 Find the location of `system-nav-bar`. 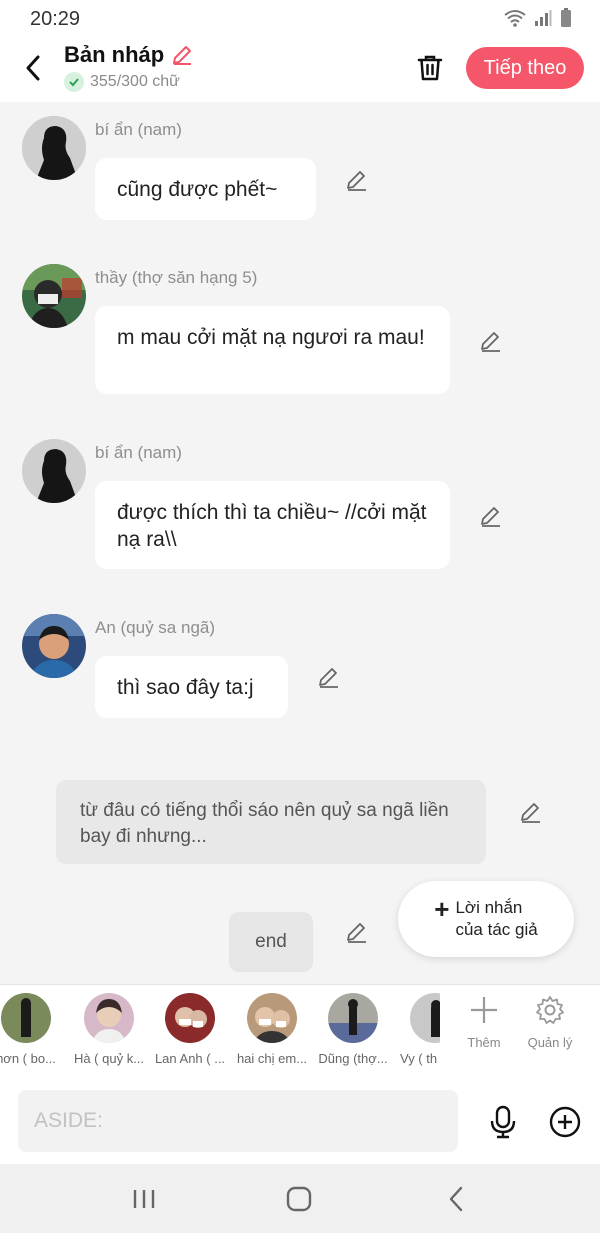

system-nav-bar is located at coordinates (300, 1198).